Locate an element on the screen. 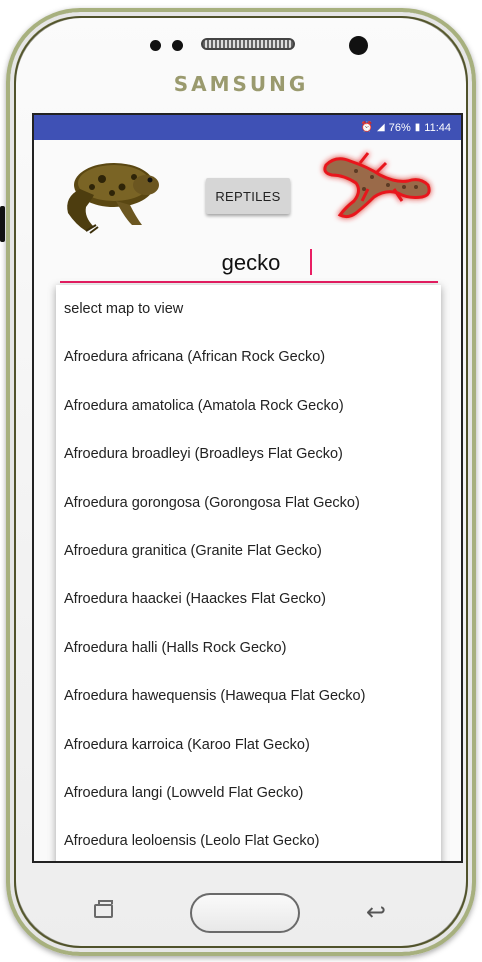 Image resolution: width=482 pixels, height=962 pixels. dropdown-item: Afroedura africana (African Rock Gecko) is located at coordinates (248, 357).